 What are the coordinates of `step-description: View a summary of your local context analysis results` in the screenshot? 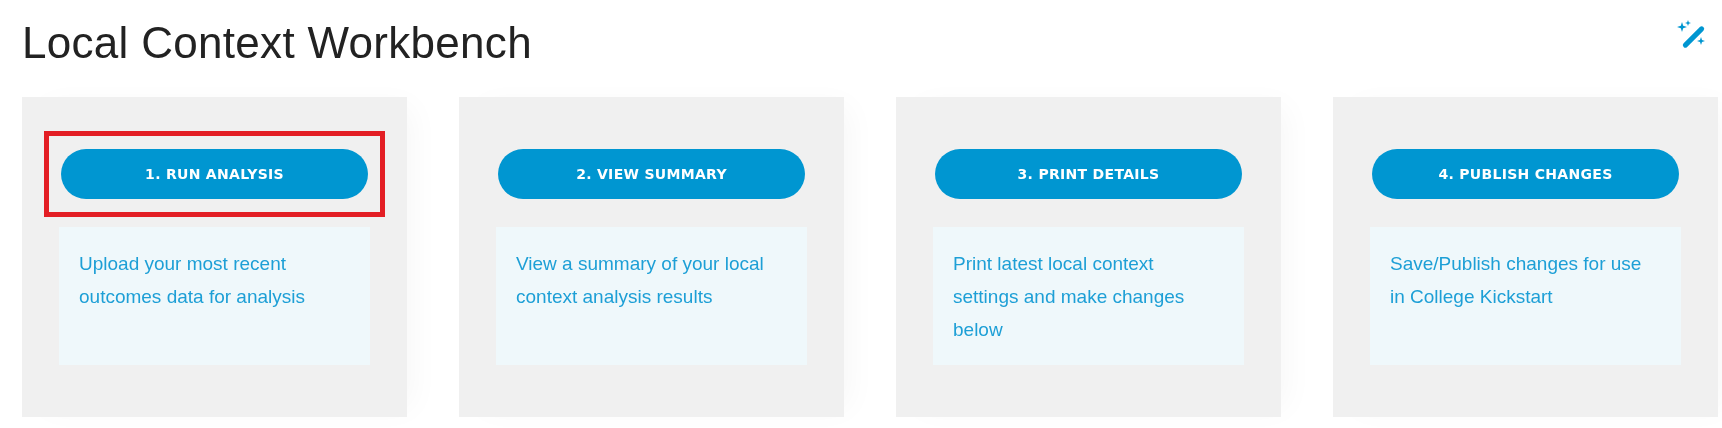 It's located at (651, 296).